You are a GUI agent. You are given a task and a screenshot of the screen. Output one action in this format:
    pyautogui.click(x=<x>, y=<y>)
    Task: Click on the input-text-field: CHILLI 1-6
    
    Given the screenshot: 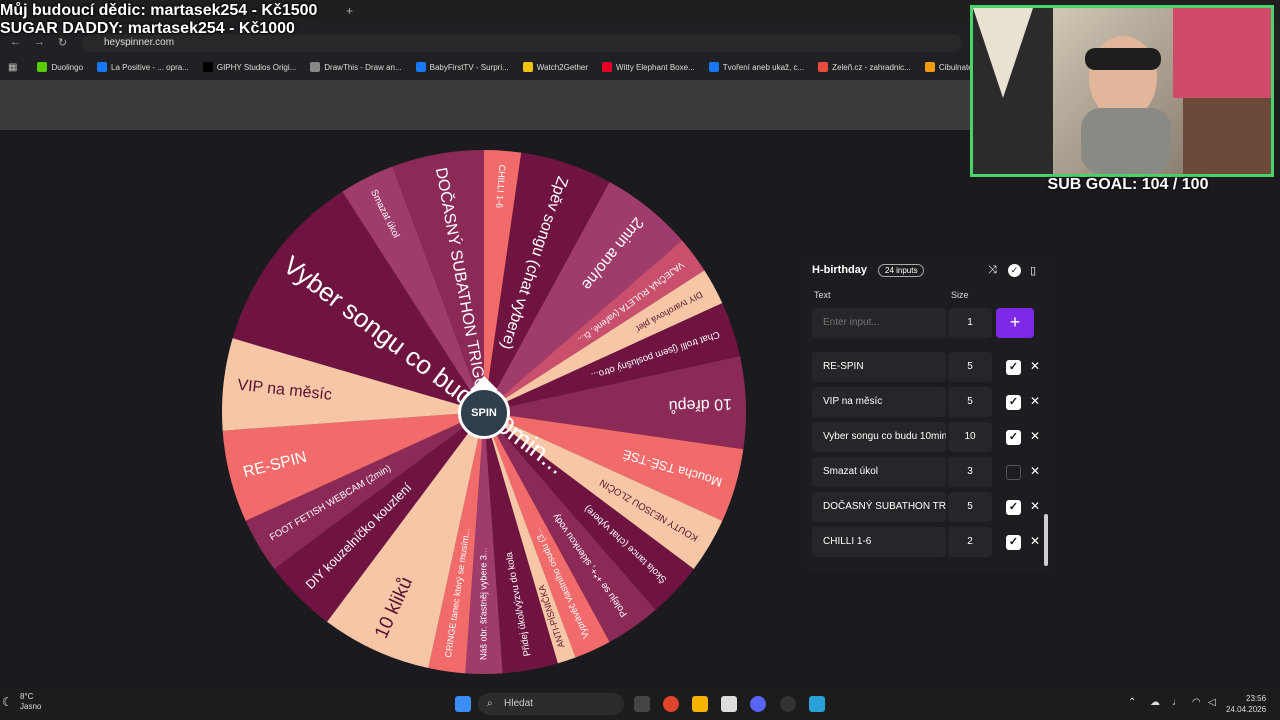 What is the action you would take?
    pyautogui.click(x=879, y=542)
    